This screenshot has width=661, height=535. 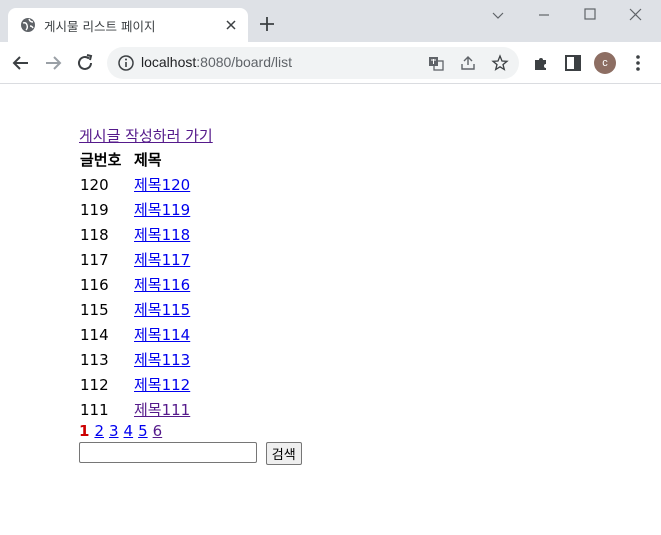 I want to click on write-post-link: 게시글 작성하러 가기, so click(x=190, y=136).